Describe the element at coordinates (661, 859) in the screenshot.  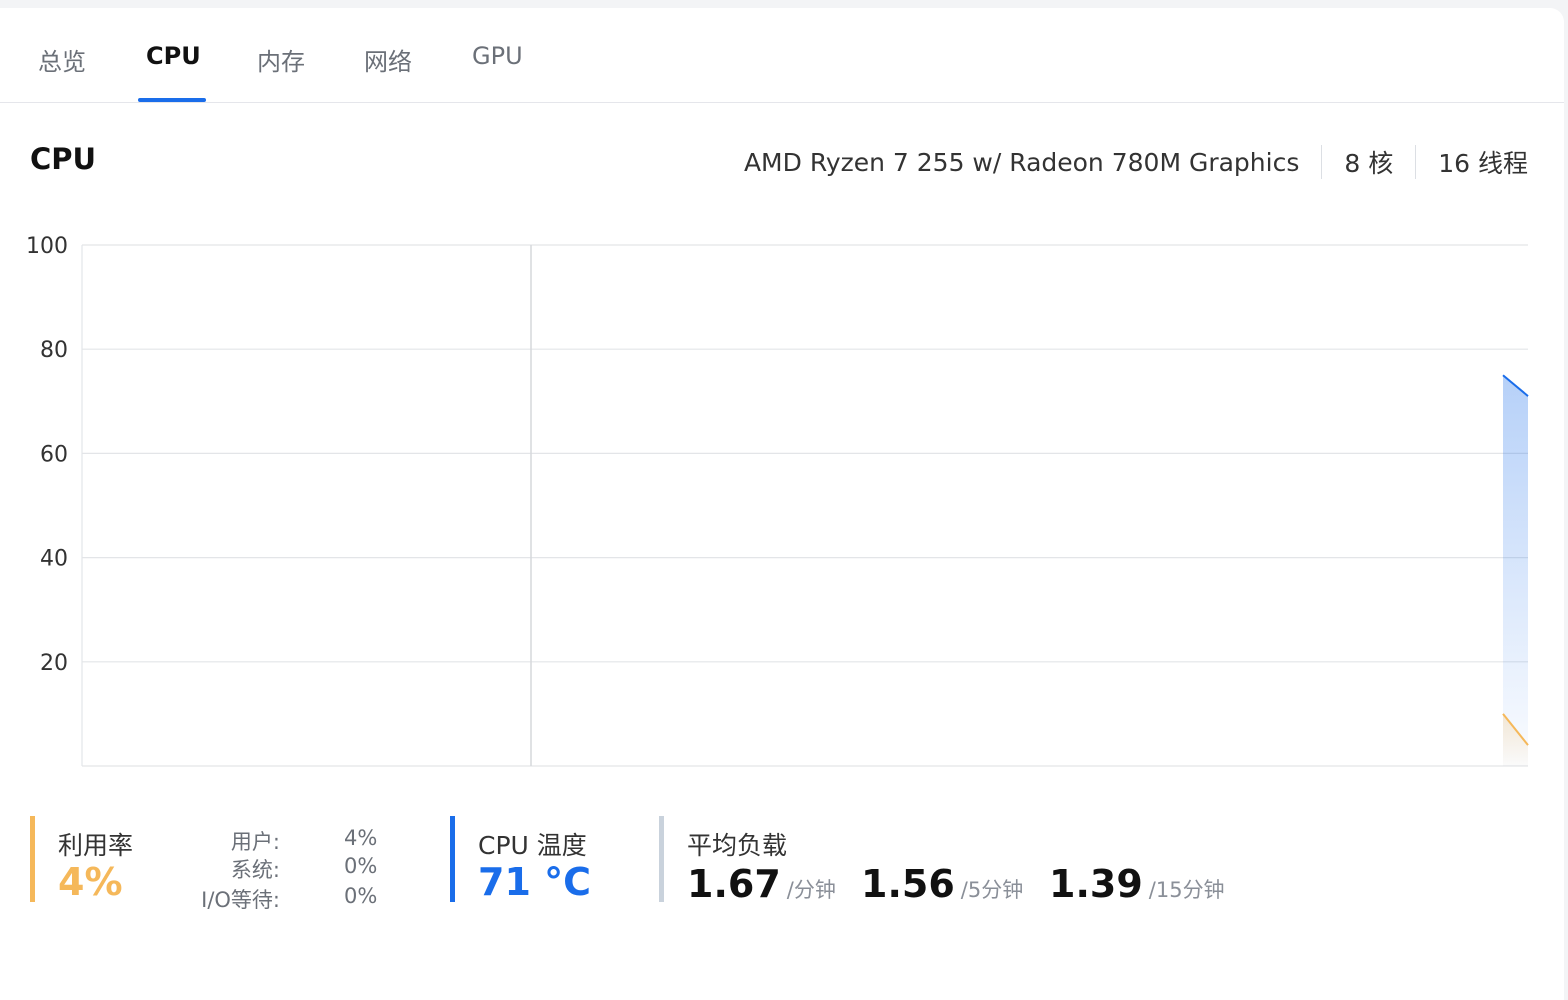
I see `load-bar` at that location.